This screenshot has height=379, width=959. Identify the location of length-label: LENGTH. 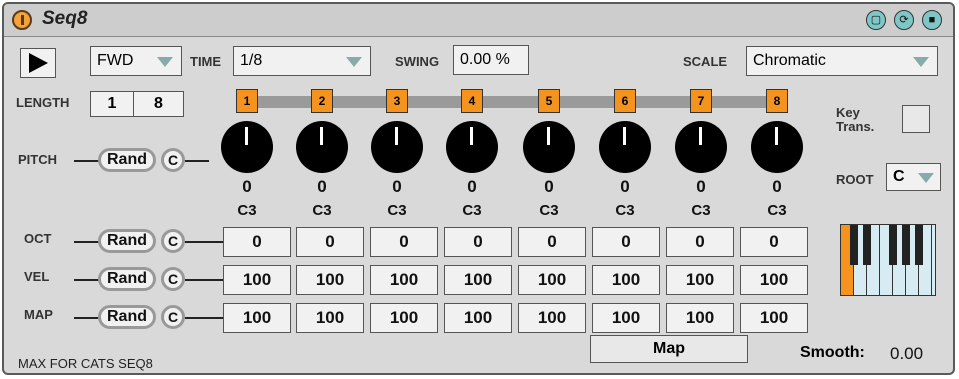
(43, 102).